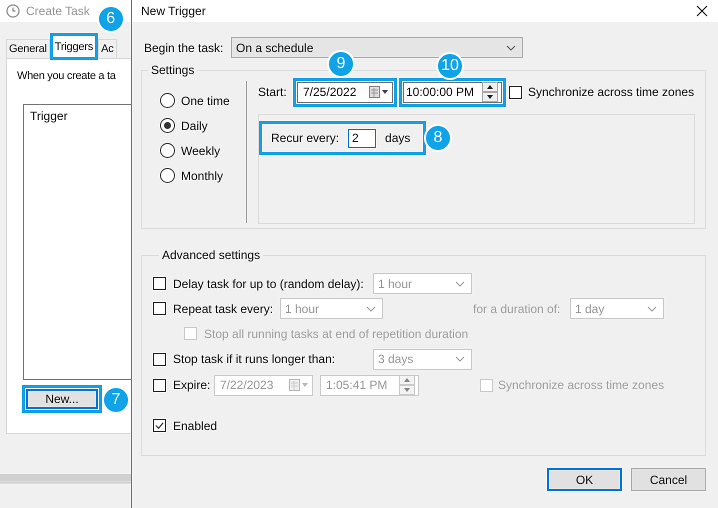 The height and width of the screenshot is (508, 718). What do you see at coordinates (345, 92) in the screenshot?
I see `date-picker: 7/25/2022` at bounding box center [345, 92].